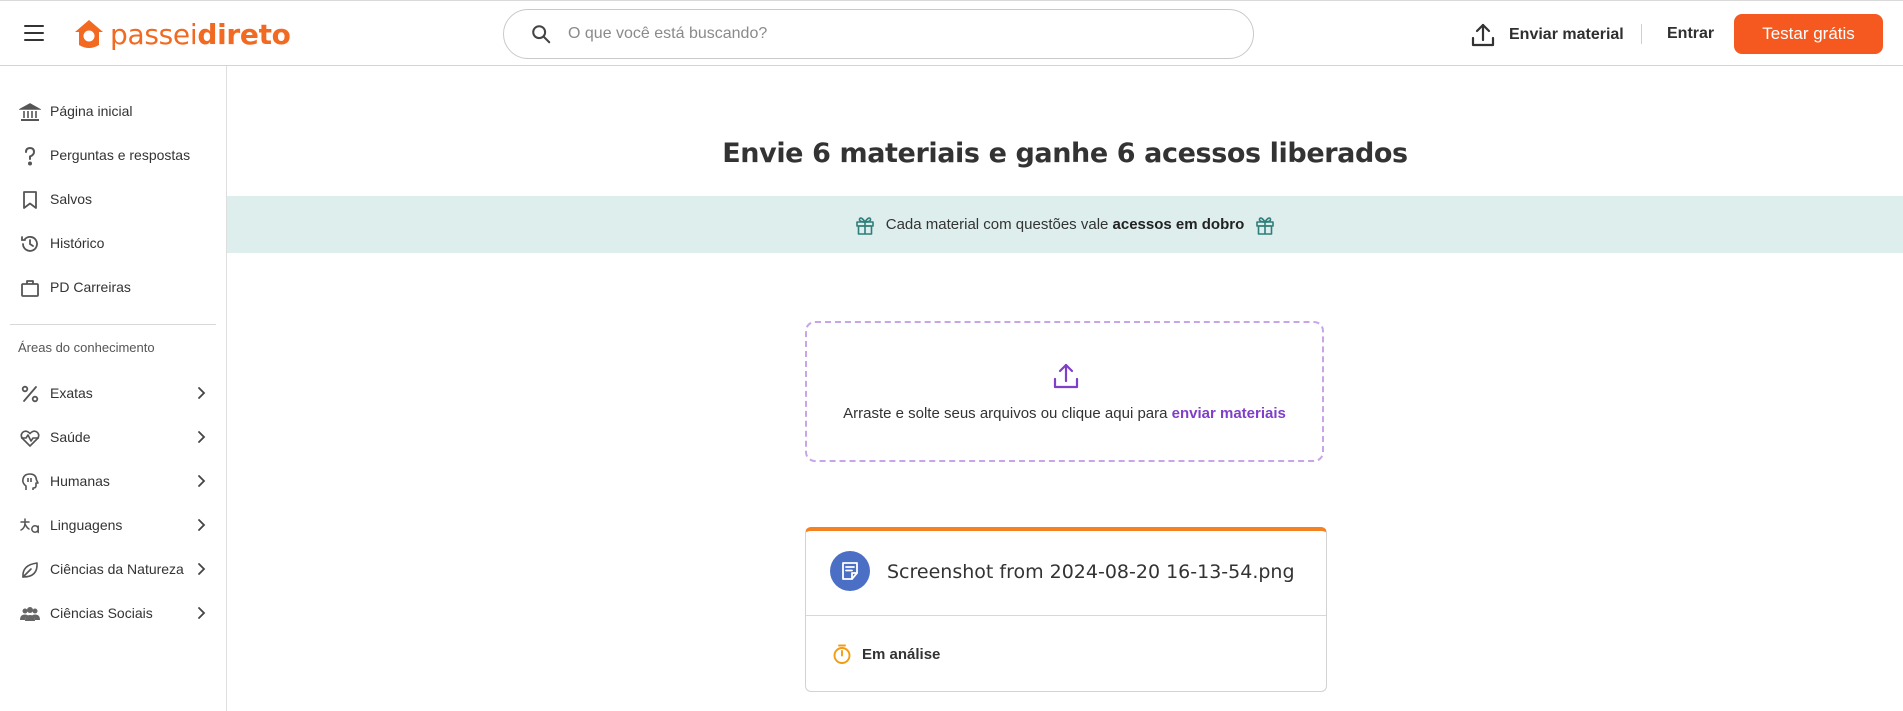 Image resolution: width=1903 pixels, height=711 pixels. I want to click on sidebar-item-label: Perguntas e respostas, so click(120, 155).